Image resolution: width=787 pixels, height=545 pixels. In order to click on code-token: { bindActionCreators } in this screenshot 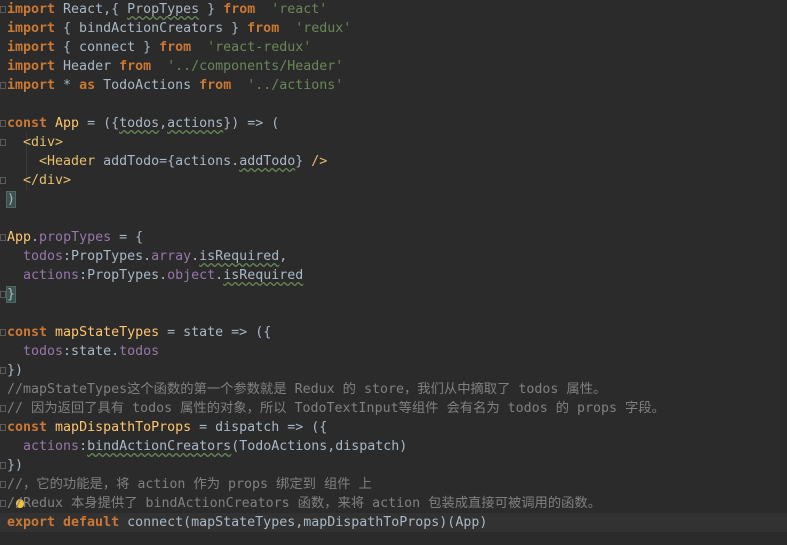, I will do `click(155, 28)`.